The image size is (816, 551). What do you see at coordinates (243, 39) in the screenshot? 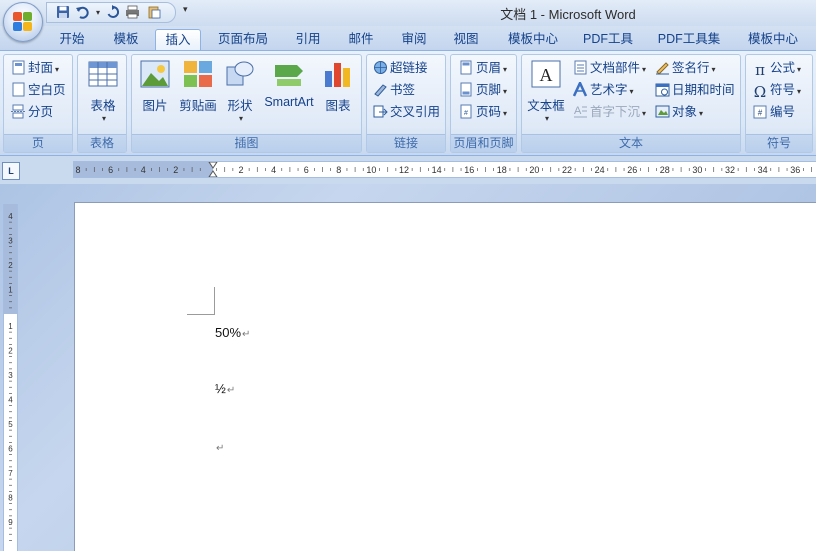
I see `tab-page-layout: 页面布局` at bounding box center [243, 39].